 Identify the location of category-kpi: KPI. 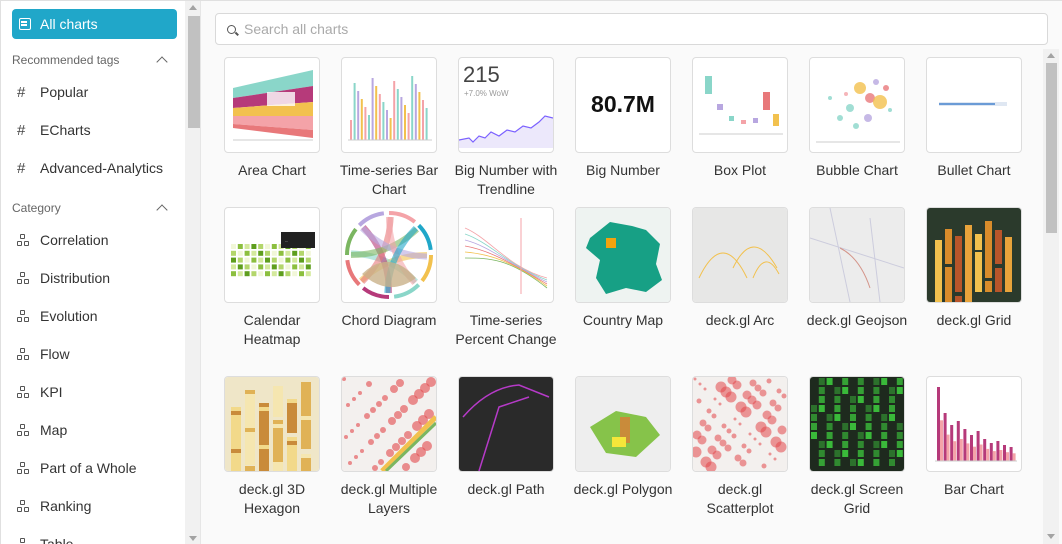
(40, 392).